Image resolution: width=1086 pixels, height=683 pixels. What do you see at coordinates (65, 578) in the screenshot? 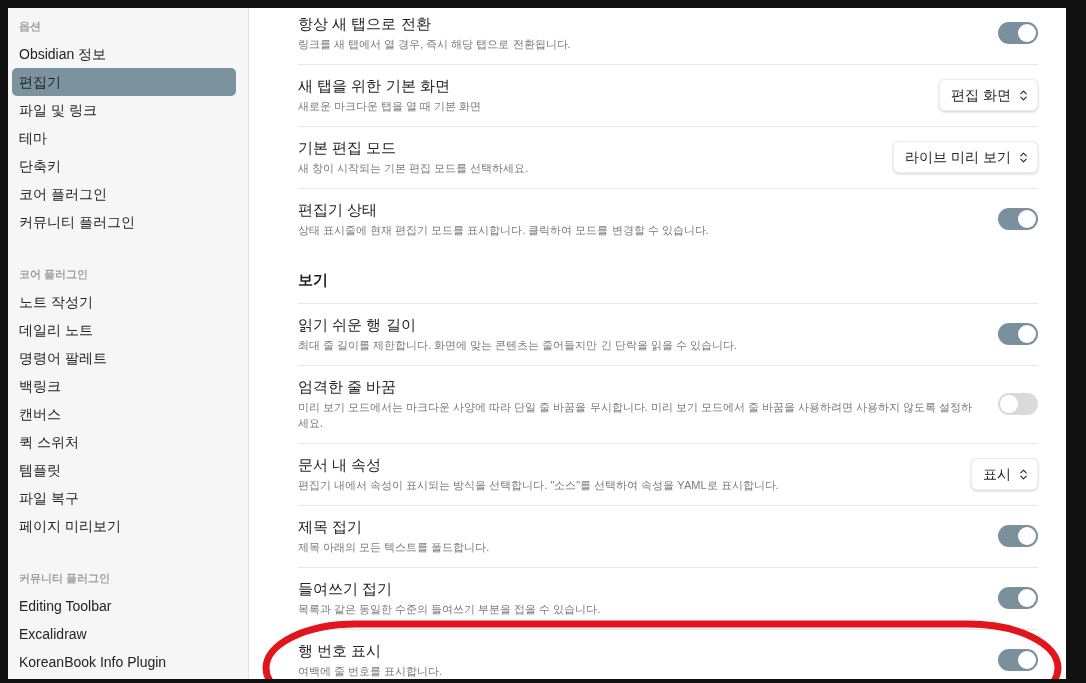
I see `sidebar-group-heading: 커뮤니티 플러그인` at bounding box center [65, 578].